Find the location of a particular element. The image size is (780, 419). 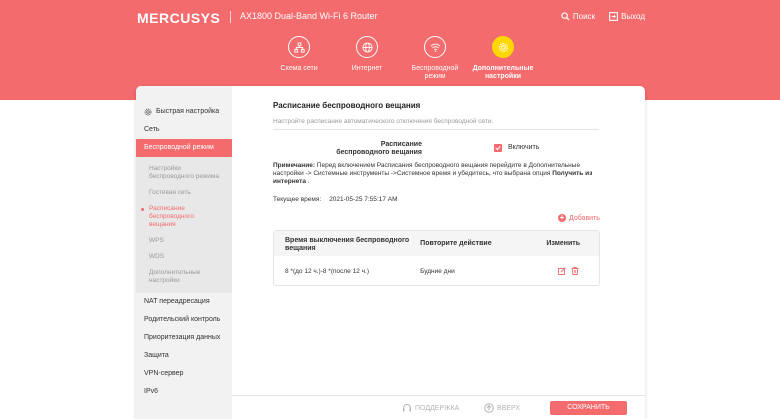

cell-time: 8 *(до 12 ч.)-8 *(после 12 ч.) is located at coordinates (327, 271).